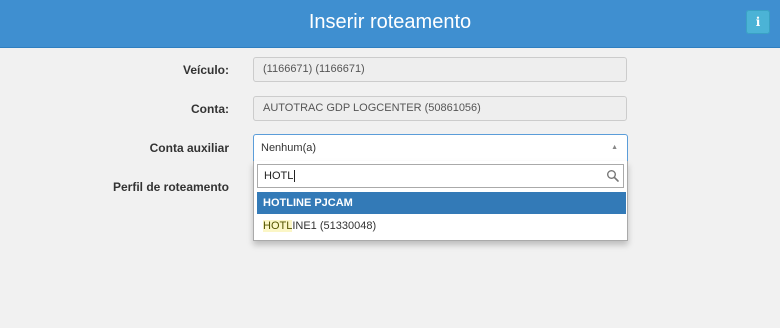  I want to click on modal-header: Inserir roteamento i, so click(390, 24).